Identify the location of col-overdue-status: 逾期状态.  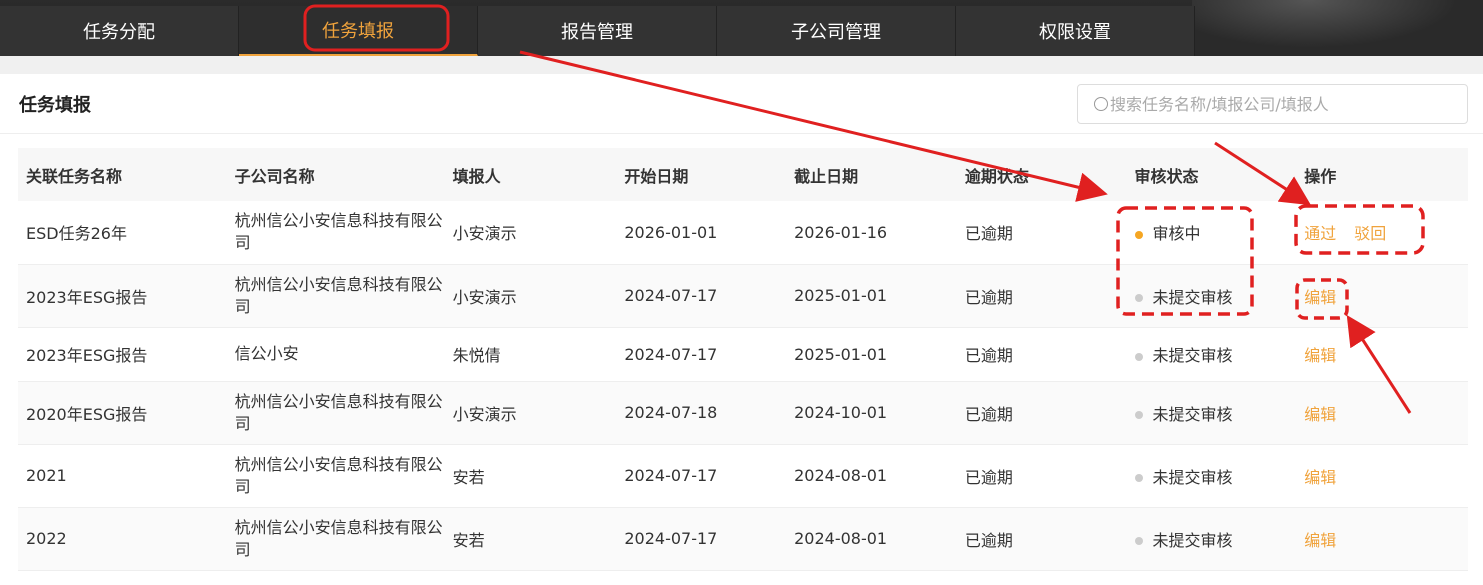
(1041, 174).